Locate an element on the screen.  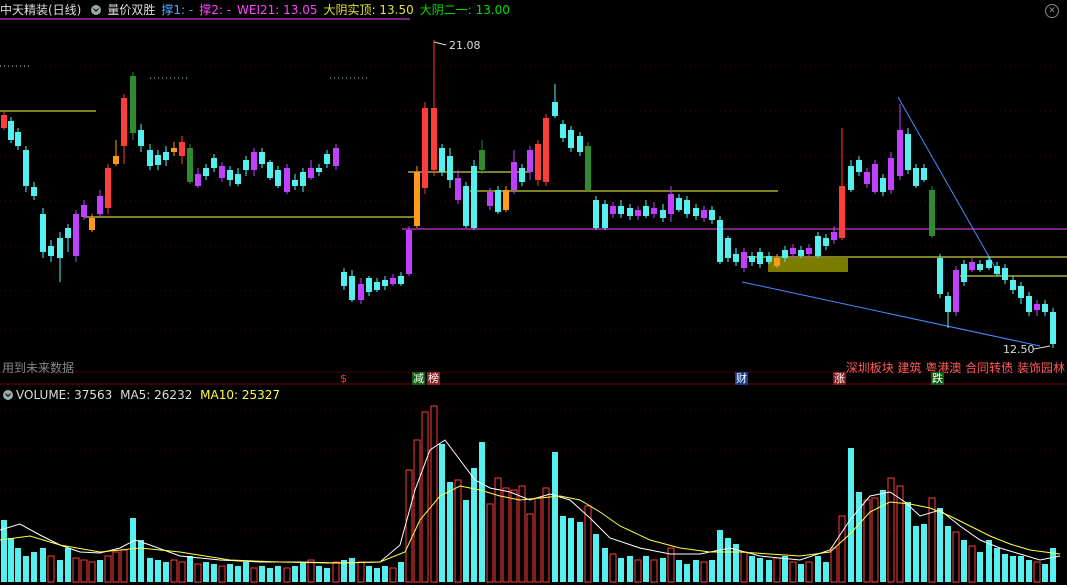
event-marker-rise: 涨 is located at coordinates (839, 378).